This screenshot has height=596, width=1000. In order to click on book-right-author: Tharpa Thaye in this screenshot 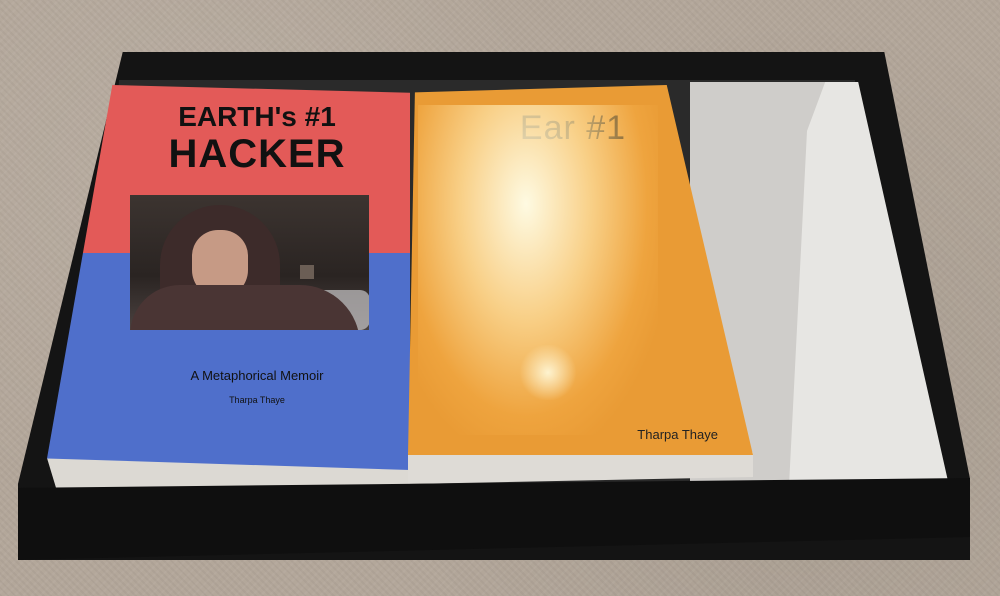, I will do `click(677, 434)`.